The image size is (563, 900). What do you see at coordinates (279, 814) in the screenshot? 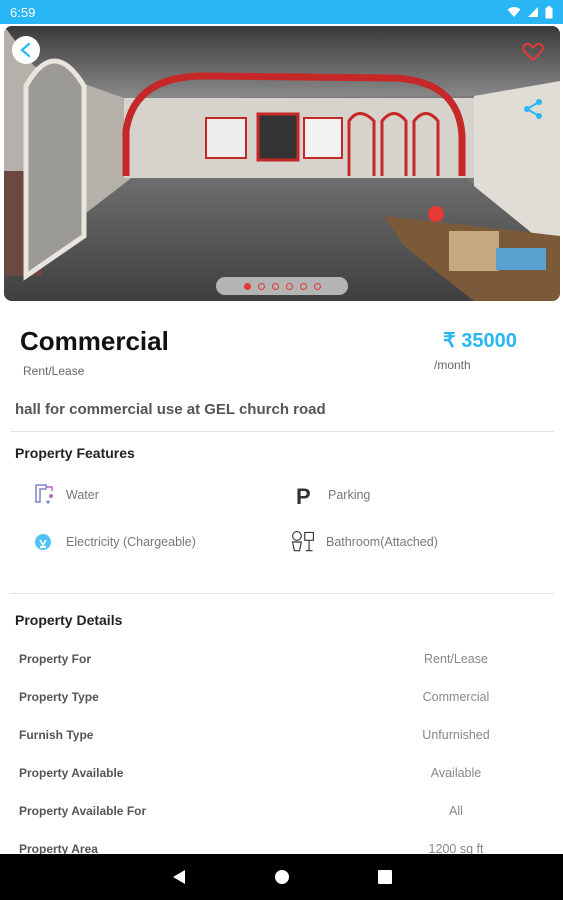
I see `detail-row: Property Available For All` at bounding box center [279, 814].